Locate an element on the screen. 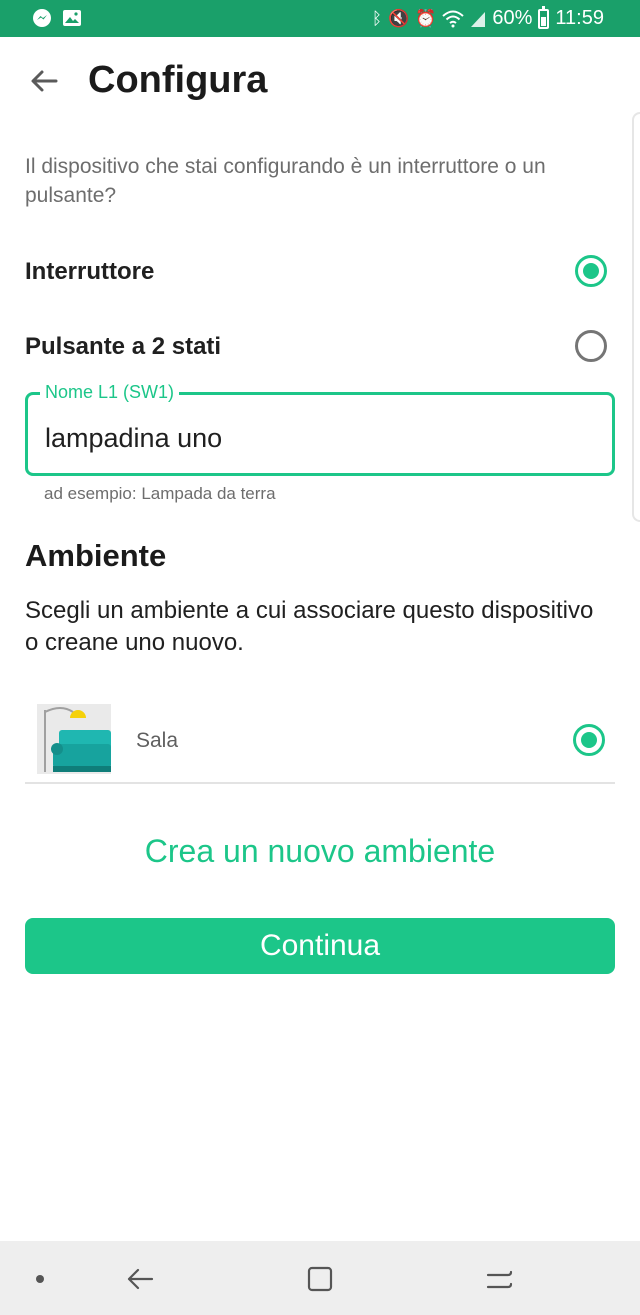  wifi-icon is located at coordinates (453, 18).